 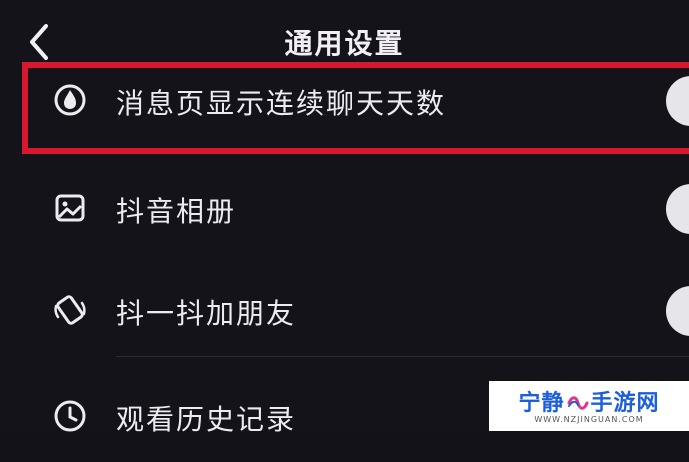 I want to click on watermark-url: WWW.NZJINGUAN.COM, so click(x=589, y=419).